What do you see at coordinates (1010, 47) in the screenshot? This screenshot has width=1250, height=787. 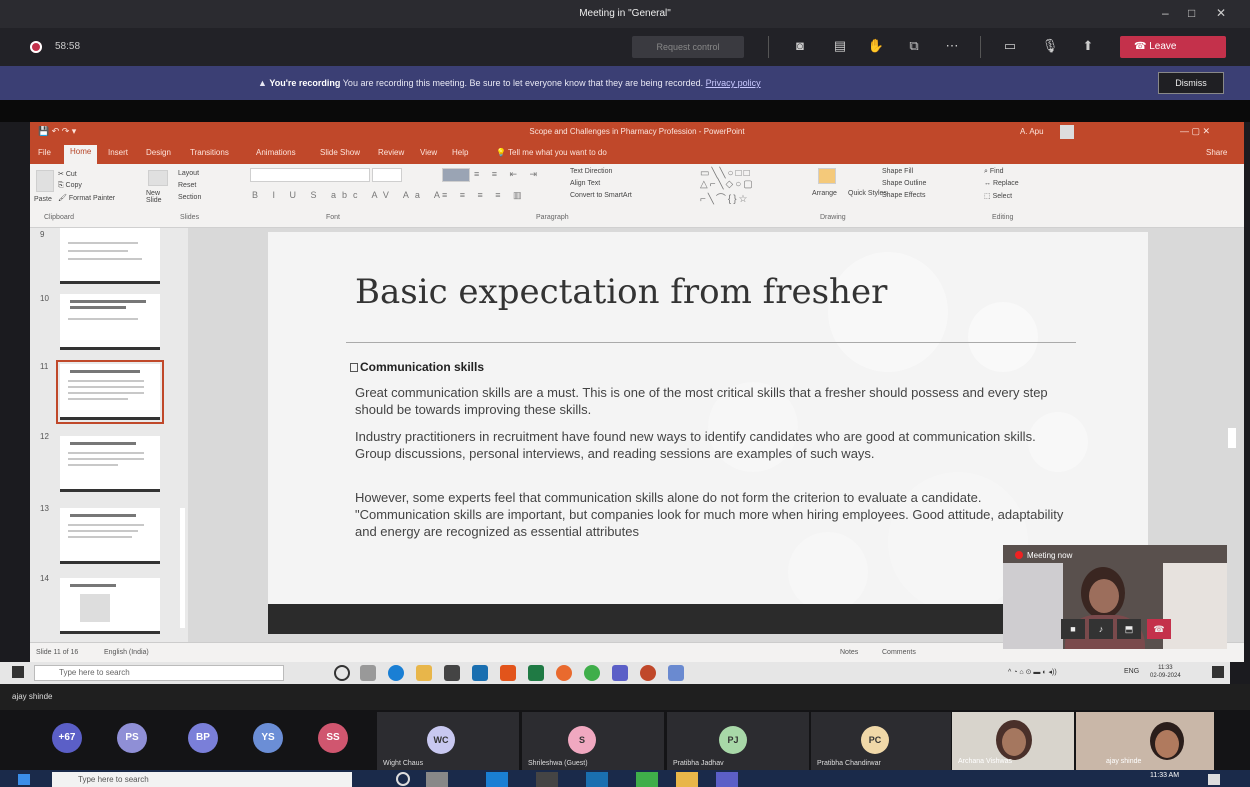 I see `camera-toggle-icon: ▭` at bounding box center [1010, 47].